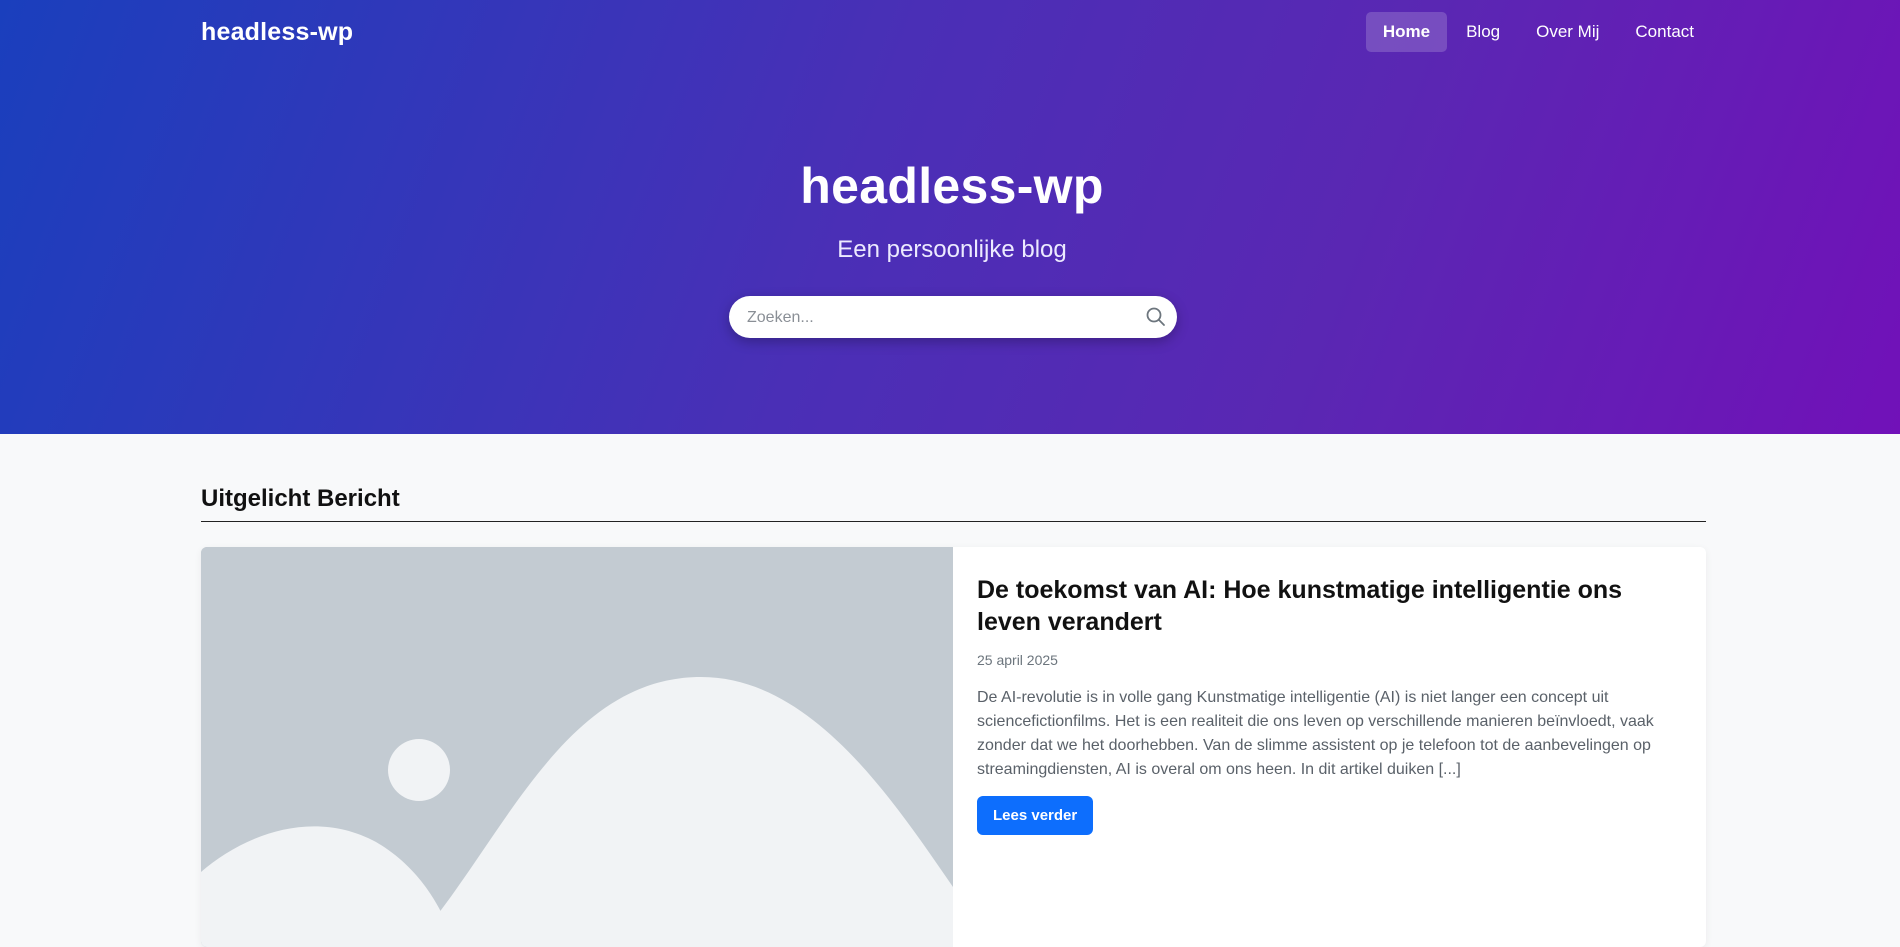 This screenshot has height=947, width=1900. What do you see at coordinates (950, 33) in the screenshot?
I see `top-navbar: headless-wp Home Blog Over Mij Contact` at bounding box center [950, 33].